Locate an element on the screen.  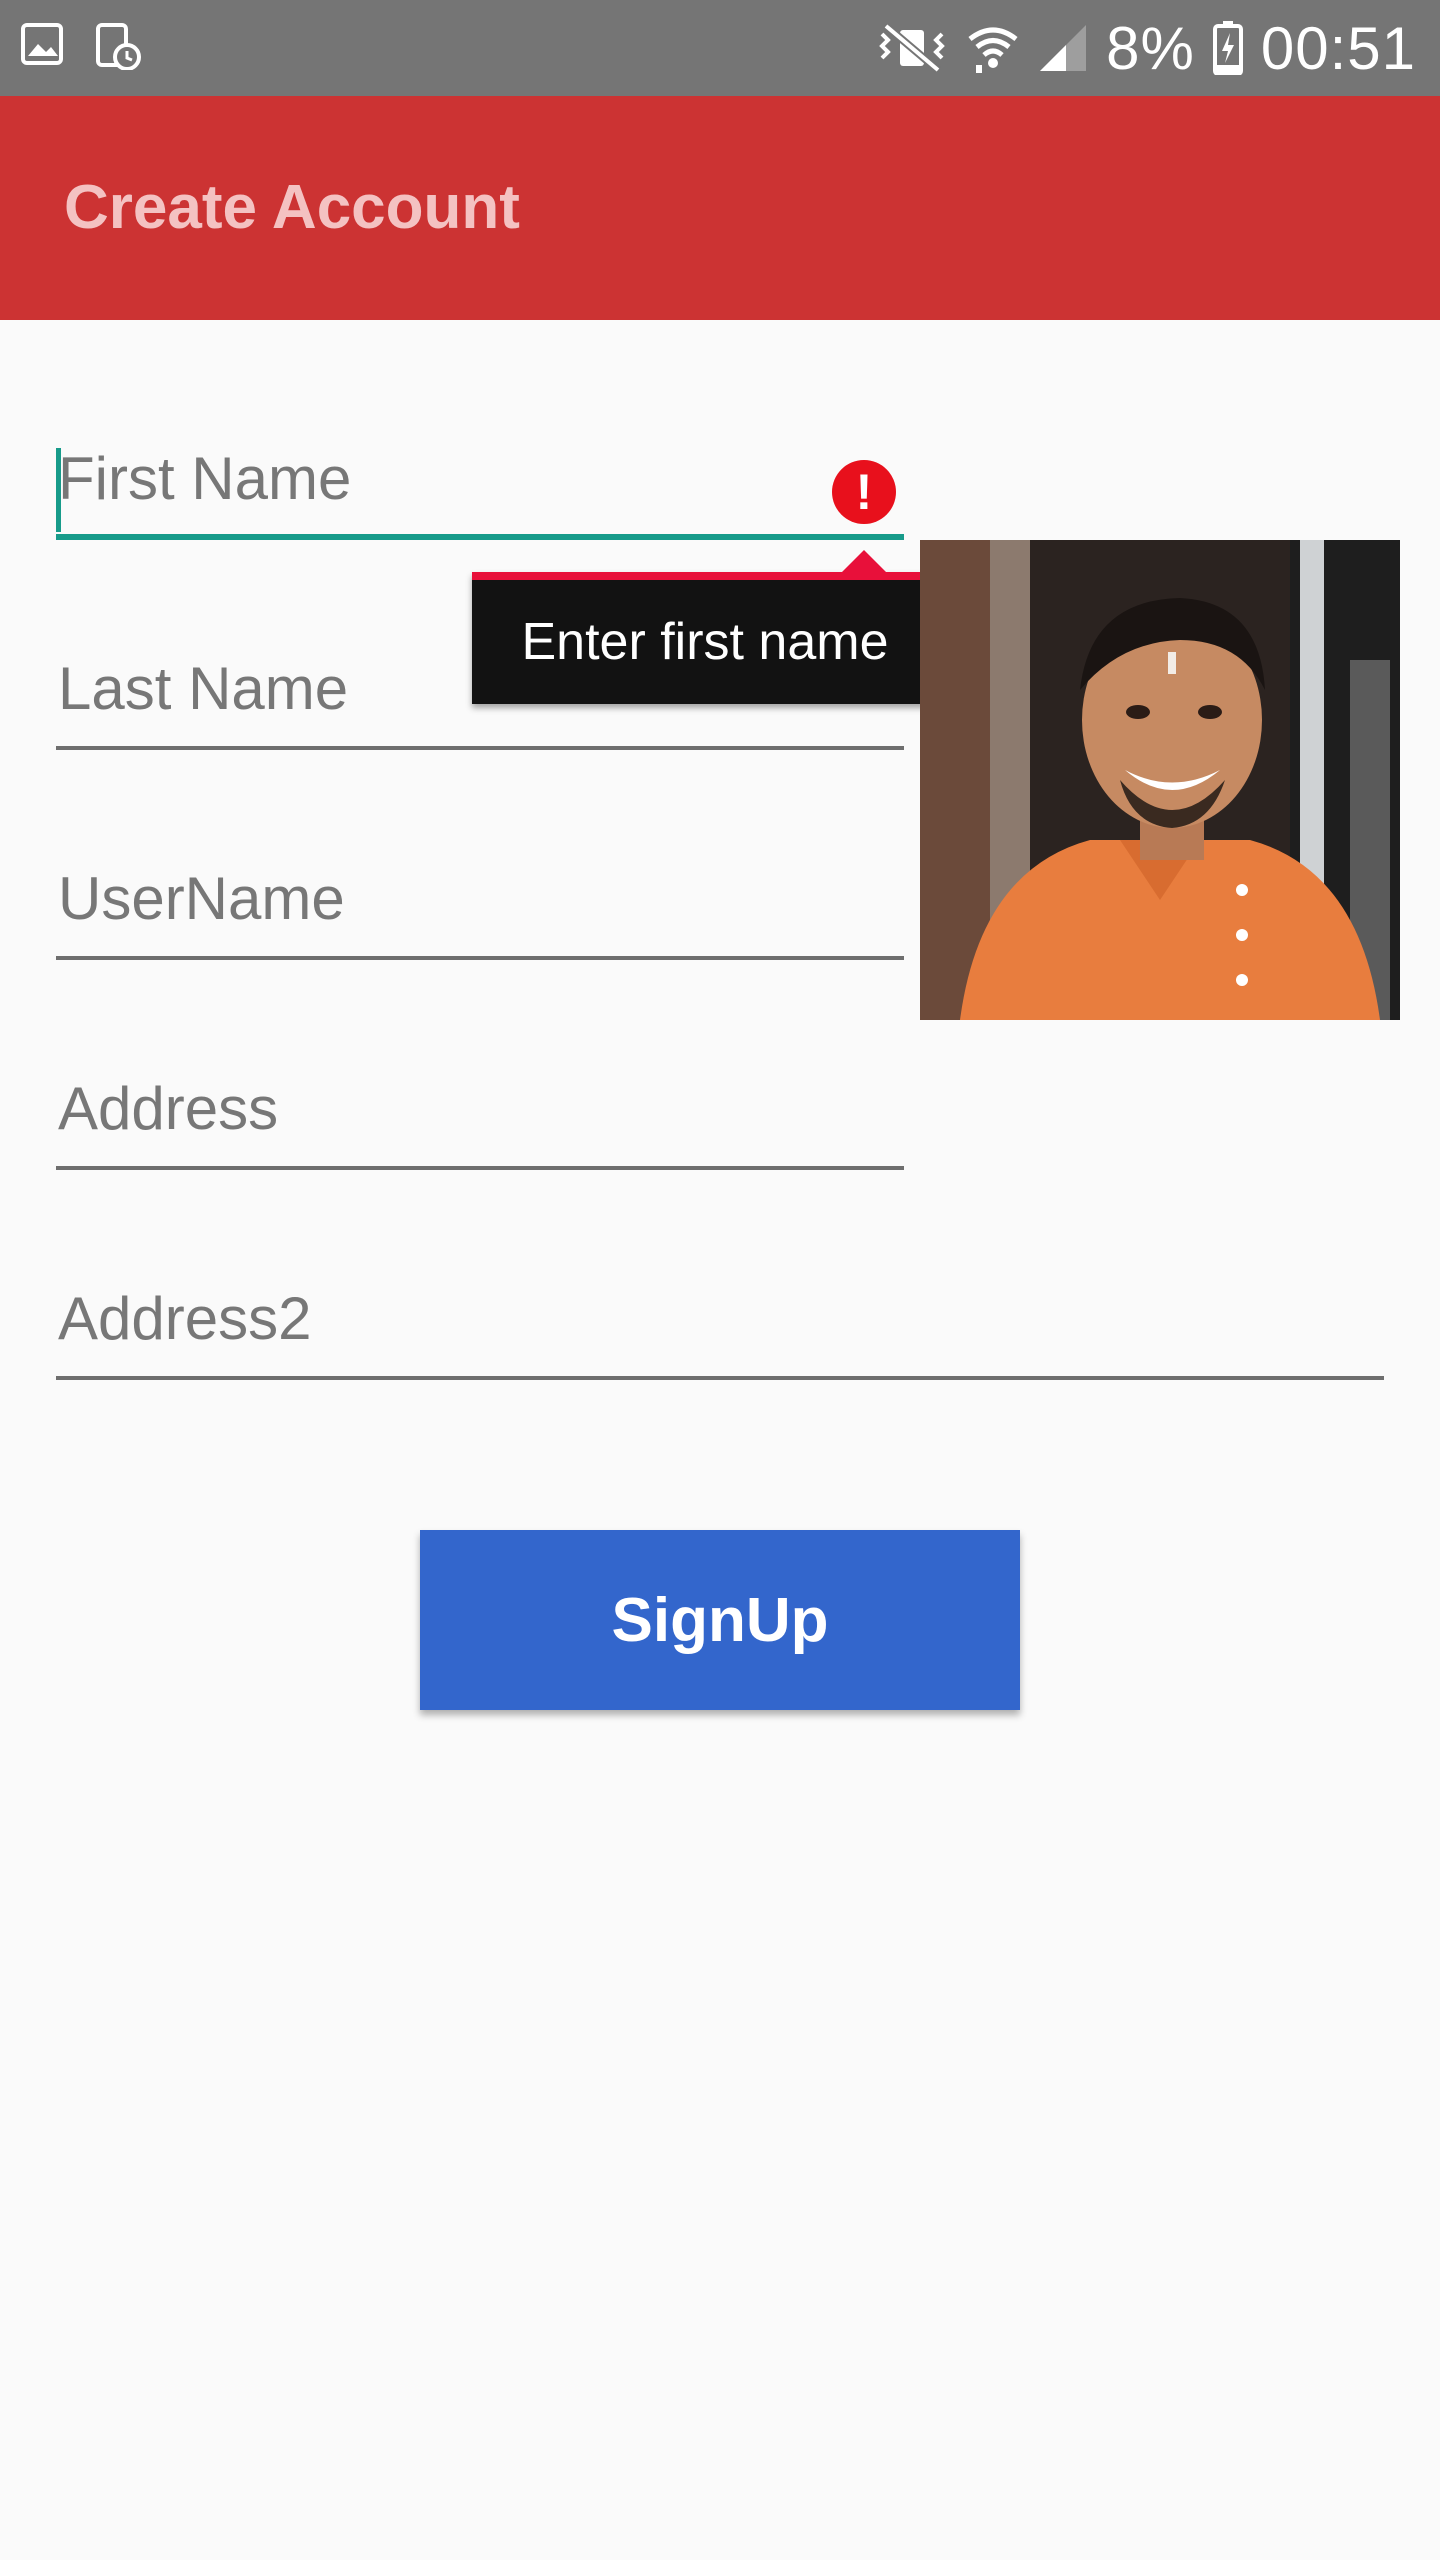
first-name-field: ! is located at coordinates (480, 485).